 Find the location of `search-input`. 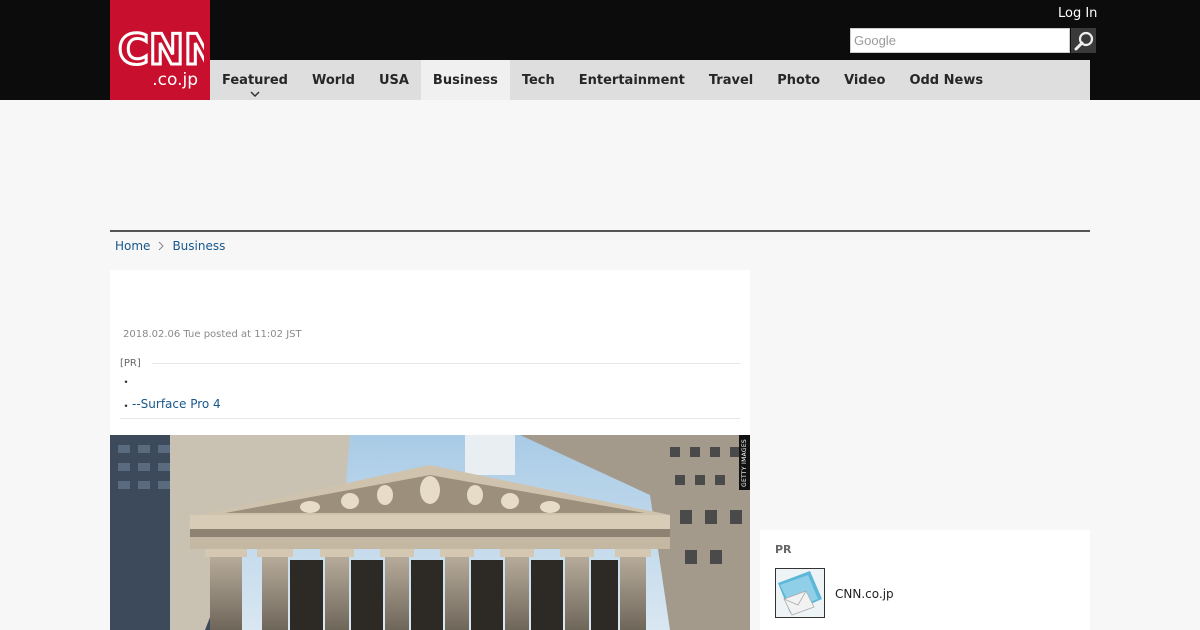

search-input is located at coordinates (960, 40).